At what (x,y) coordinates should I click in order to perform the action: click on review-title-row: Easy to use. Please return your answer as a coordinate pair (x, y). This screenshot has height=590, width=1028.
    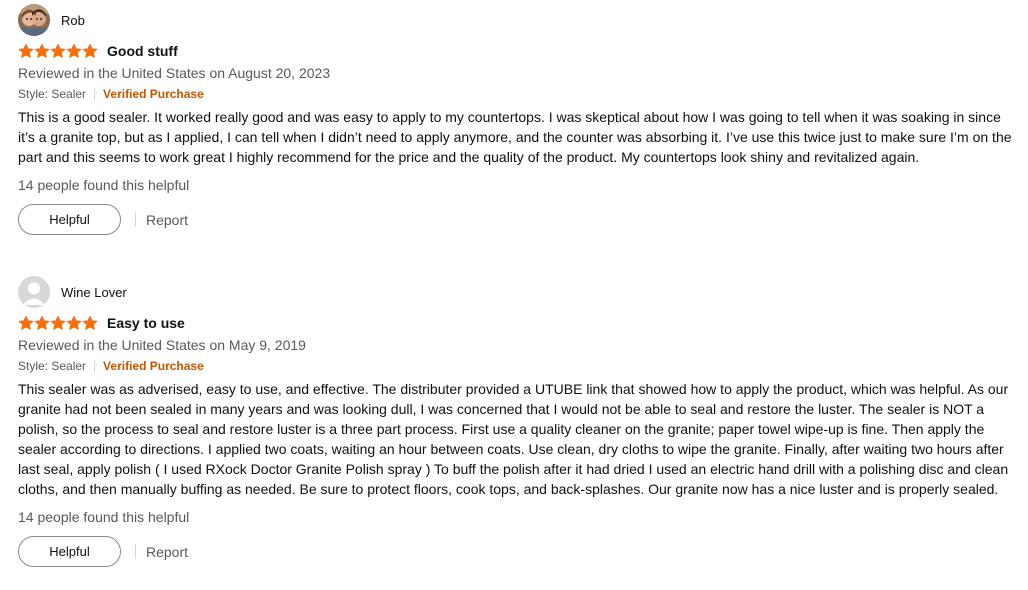
    Looking at the image, I should click on (518, 323).